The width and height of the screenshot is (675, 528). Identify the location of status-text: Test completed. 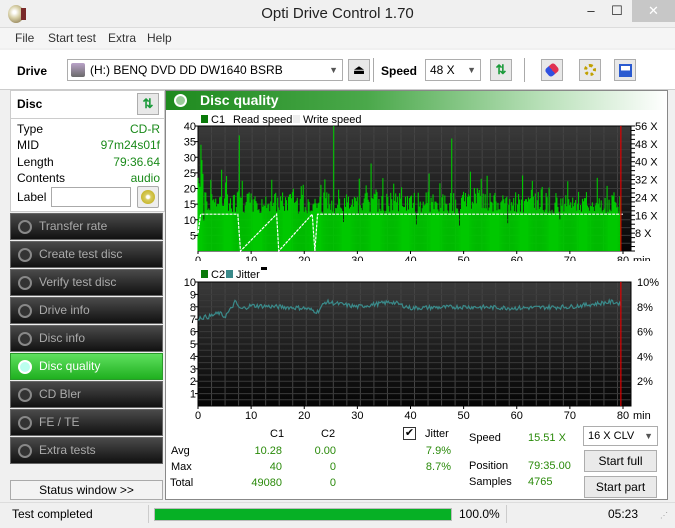
(52, 514).